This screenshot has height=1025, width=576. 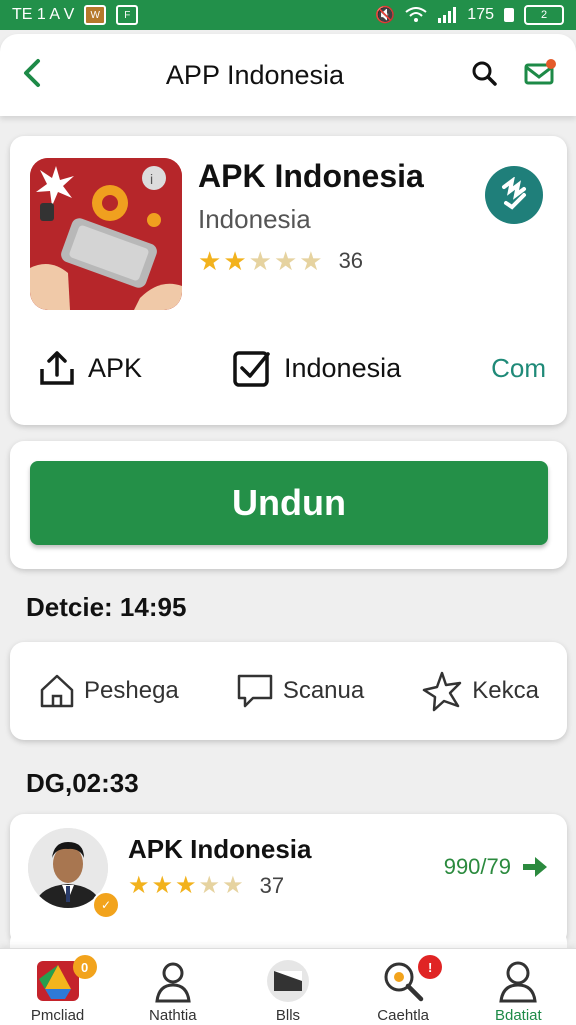 What do you see at coordinates (131, 690) in the screenshot?
I see `tab-label: Peshega` at bounding box center [131, 690].